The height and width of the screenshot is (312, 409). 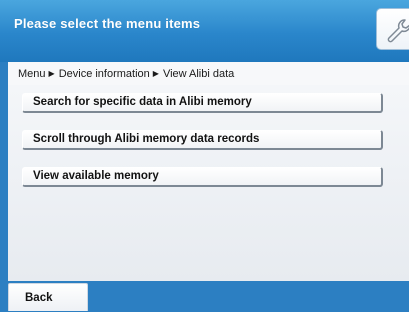 What do you see at coordinates (398, 31) in the screenshot?
I see `wrench-icon` at bounding box center [398, 31].